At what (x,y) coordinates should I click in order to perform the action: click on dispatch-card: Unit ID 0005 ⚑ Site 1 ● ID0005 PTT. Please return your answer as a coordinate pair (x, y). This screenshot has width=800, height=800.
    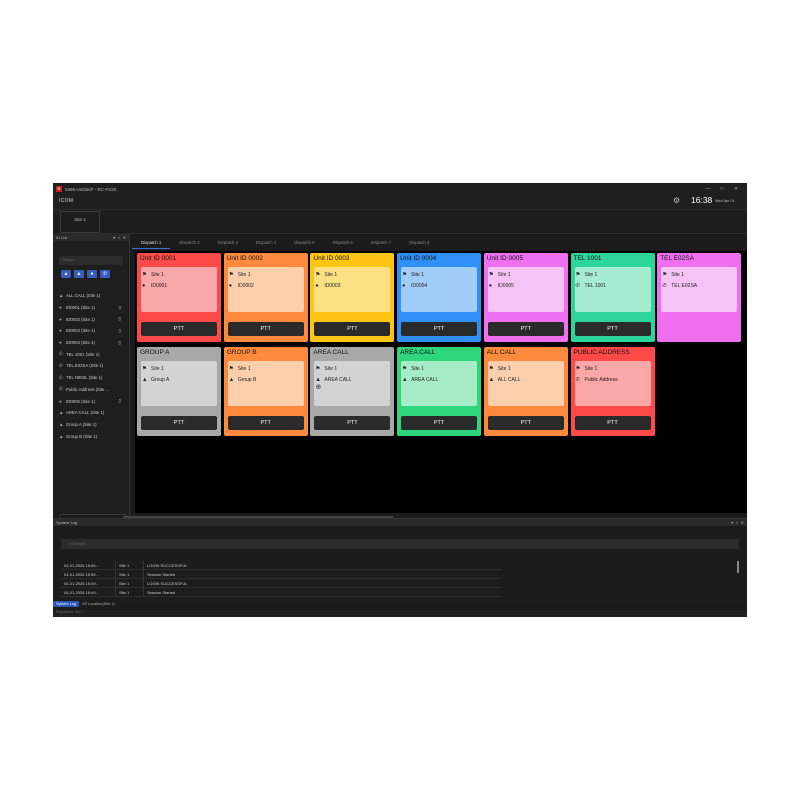
    Looking at the image, I should click on (525, 297).